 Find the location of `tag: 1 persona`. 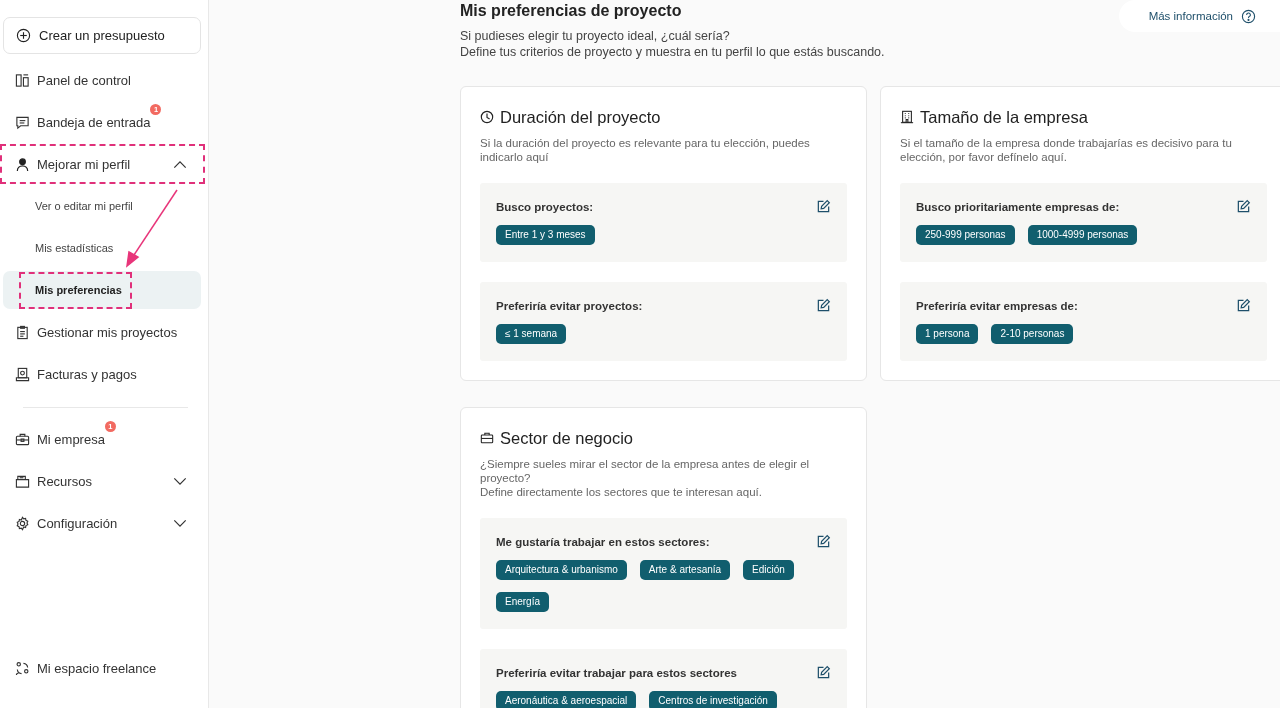

tag: 1 persona is located at coordinates (947, 334).